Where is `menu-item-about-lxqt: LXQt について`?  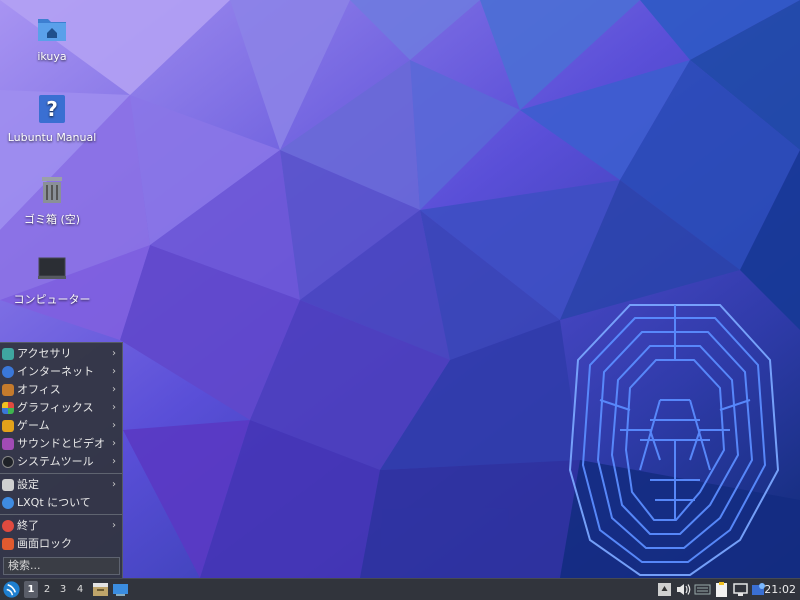
menu-item-about-lxqt: LXQt について is located at coordinates (61, 503).